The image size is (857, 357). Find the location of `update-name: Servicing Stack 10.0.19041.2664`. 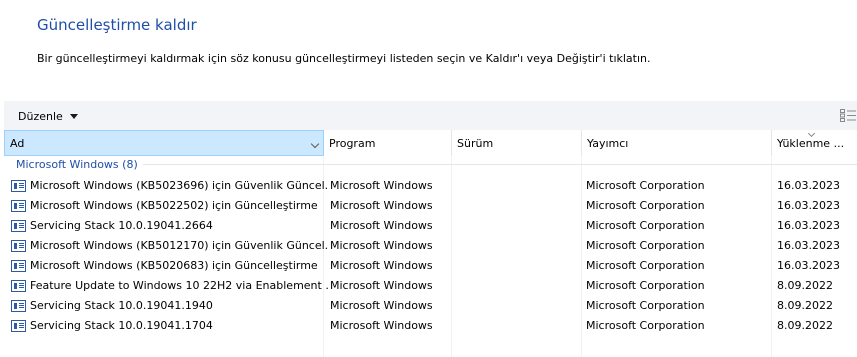

update-name: Servicing Stack 10.0.19041.2664 is located at coordinates (121, 225).